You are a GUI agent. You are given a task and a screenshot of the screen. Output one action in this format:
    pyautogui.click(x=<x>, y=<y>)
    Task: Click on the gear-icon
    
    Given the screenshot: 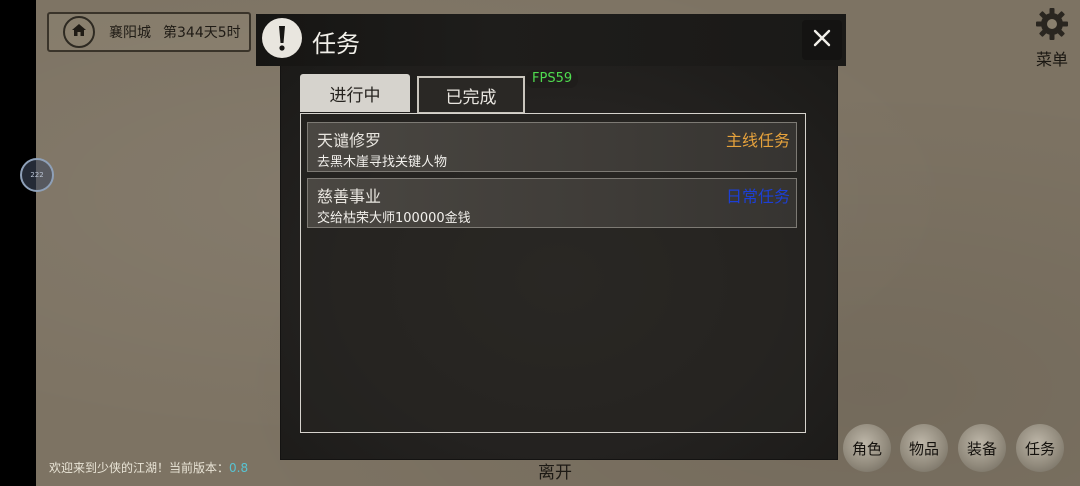 What is the action you would take?
    pyautogui.click(x=1052, y=26)
    